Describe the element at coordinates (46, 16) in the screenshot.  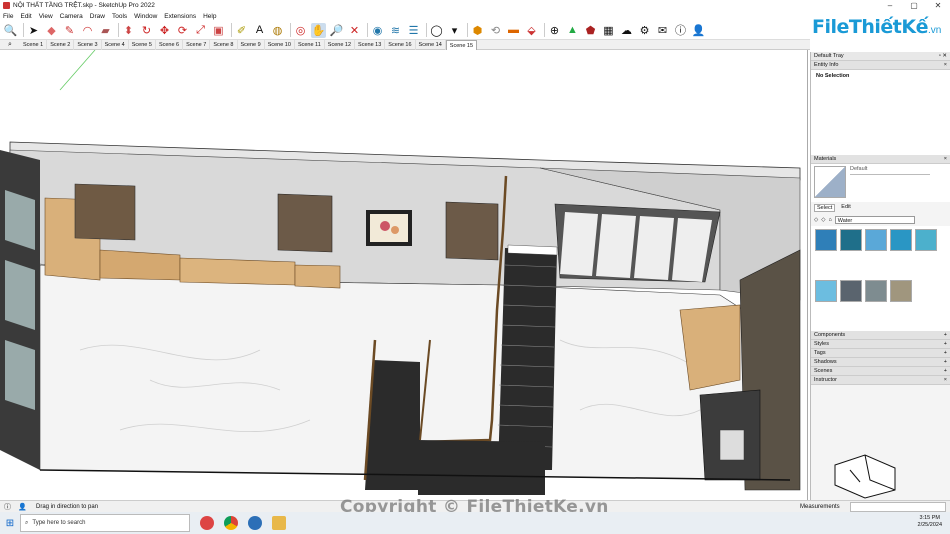
I see `menu-view: View` at that location.